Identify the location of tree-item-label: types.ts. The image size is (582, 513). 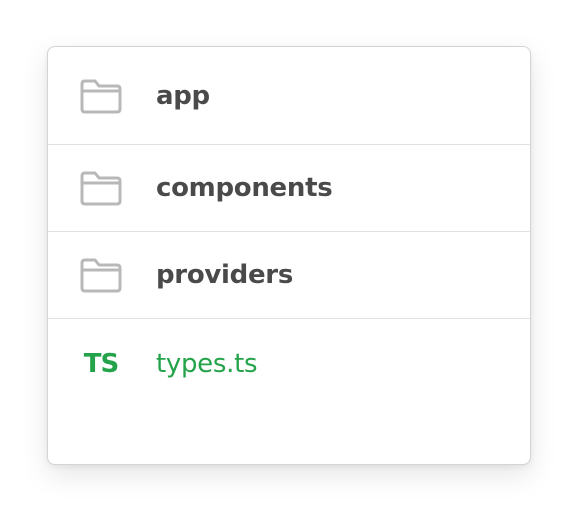
(207, 364).